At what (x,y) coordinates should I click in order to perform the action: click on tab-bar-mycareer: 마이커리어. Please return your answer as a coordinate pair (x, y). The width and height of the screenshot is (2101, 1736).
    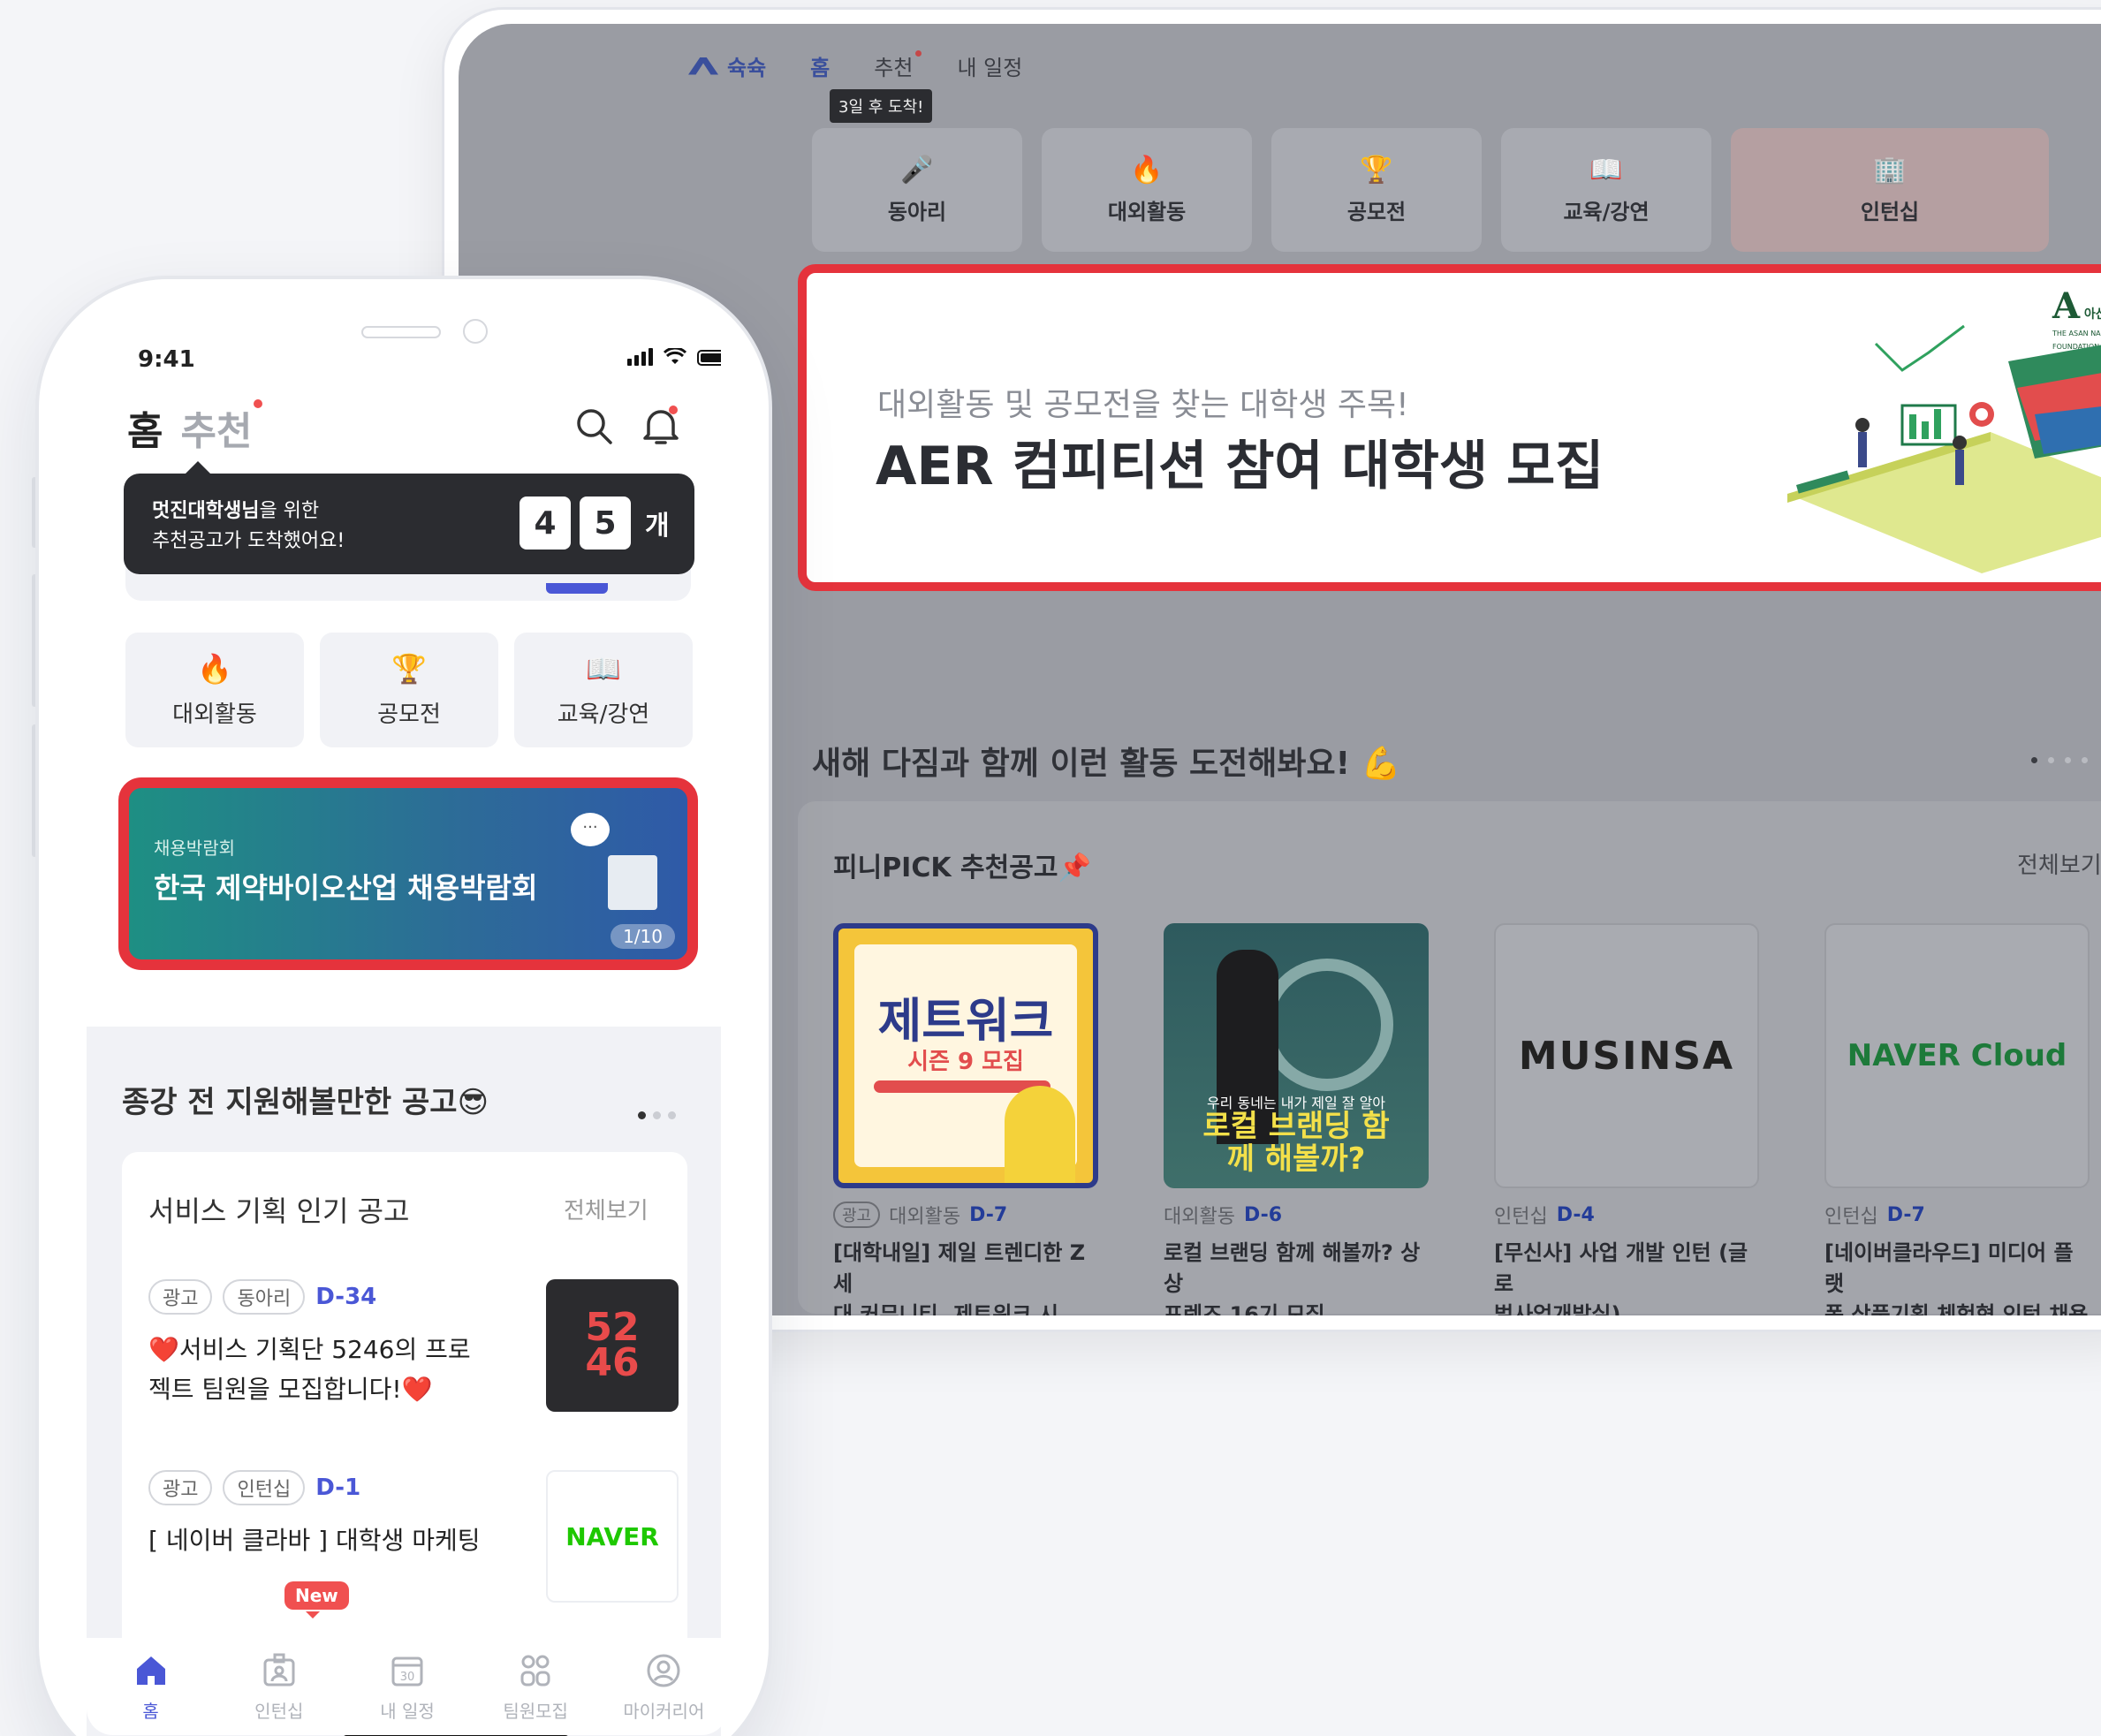
    Looking at the image, I should click on (663, 1687).